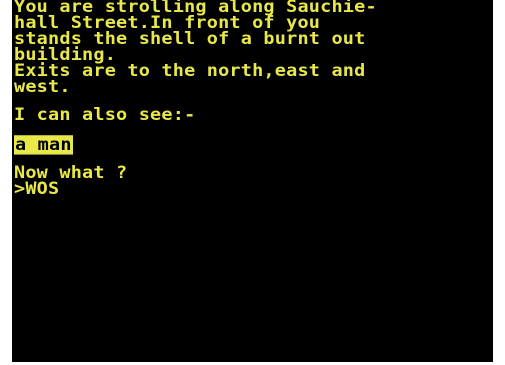 Image resolution: width=505 pixels, height=365 pixels. I want to click on command-line: >WOS, so click(36, 189).